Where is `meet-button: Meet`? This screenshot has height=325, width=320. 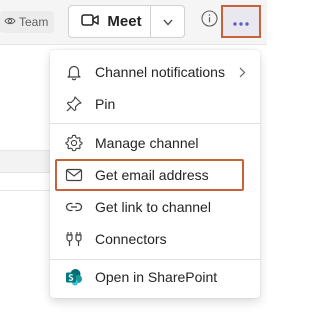 meet-button: Meet is located at coordinates (109, 21).